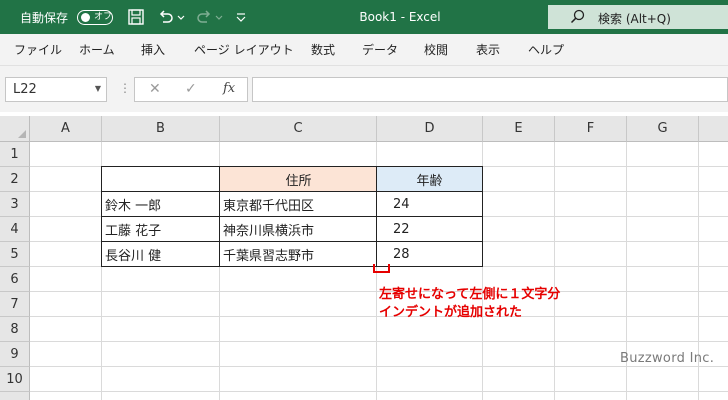 This screenshot has height=400, width=728. Describe the element at coordinates (85, 17) in the screenshot. I see `toggle-knob` at that location.